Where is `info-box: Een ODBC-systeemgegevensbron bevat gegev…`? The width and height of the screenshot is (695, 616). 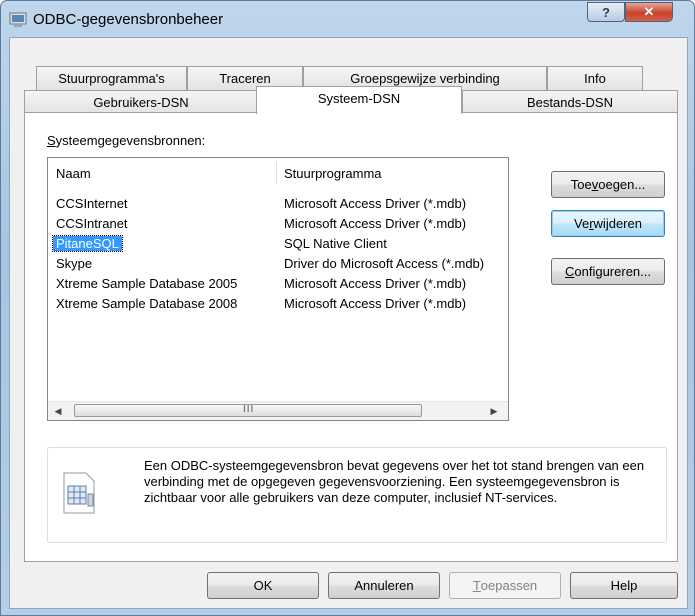 info-box: Een ODBC-systeemgegevensbron bevat gegev… is located at coordinates (357, 495).